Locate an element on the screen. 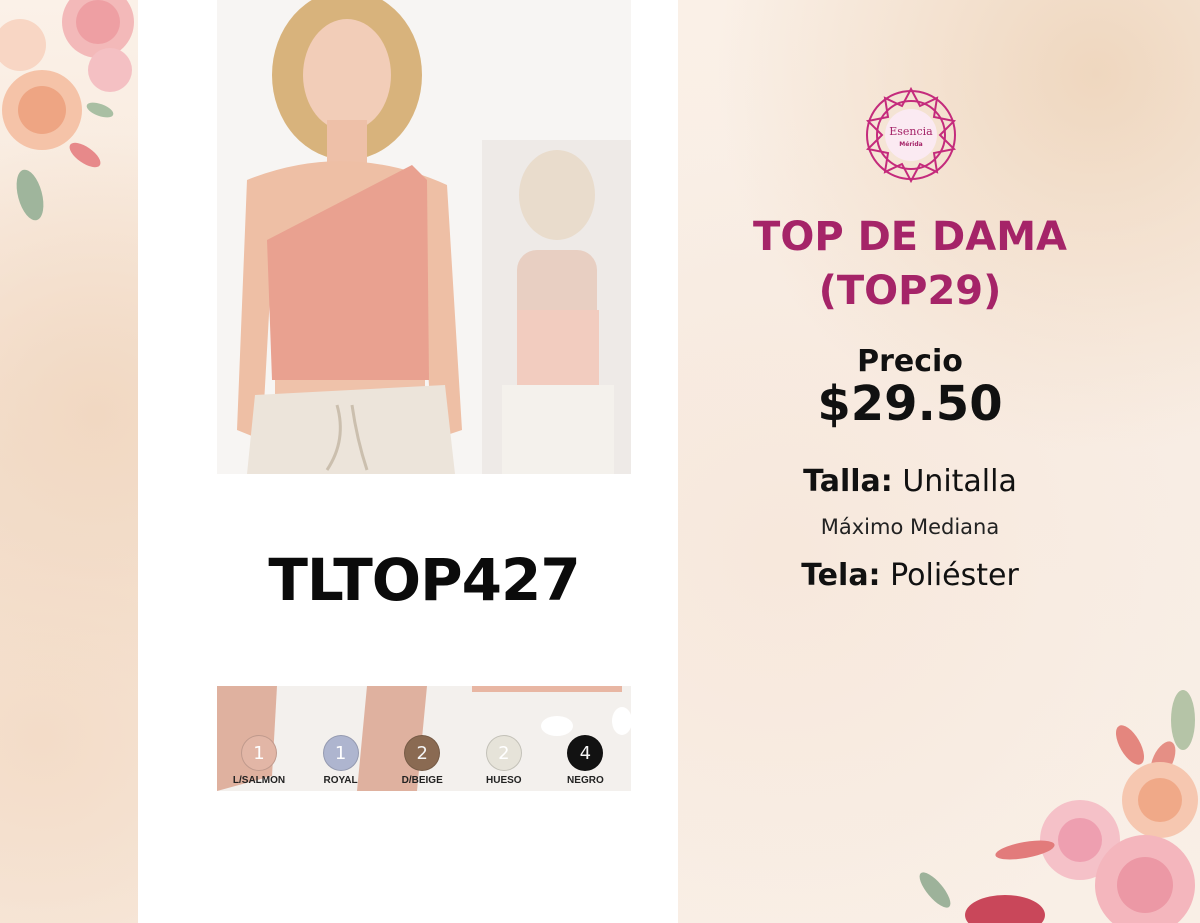  swatch-item: 2 D/BEIGE is located at coordinates (422, 760).